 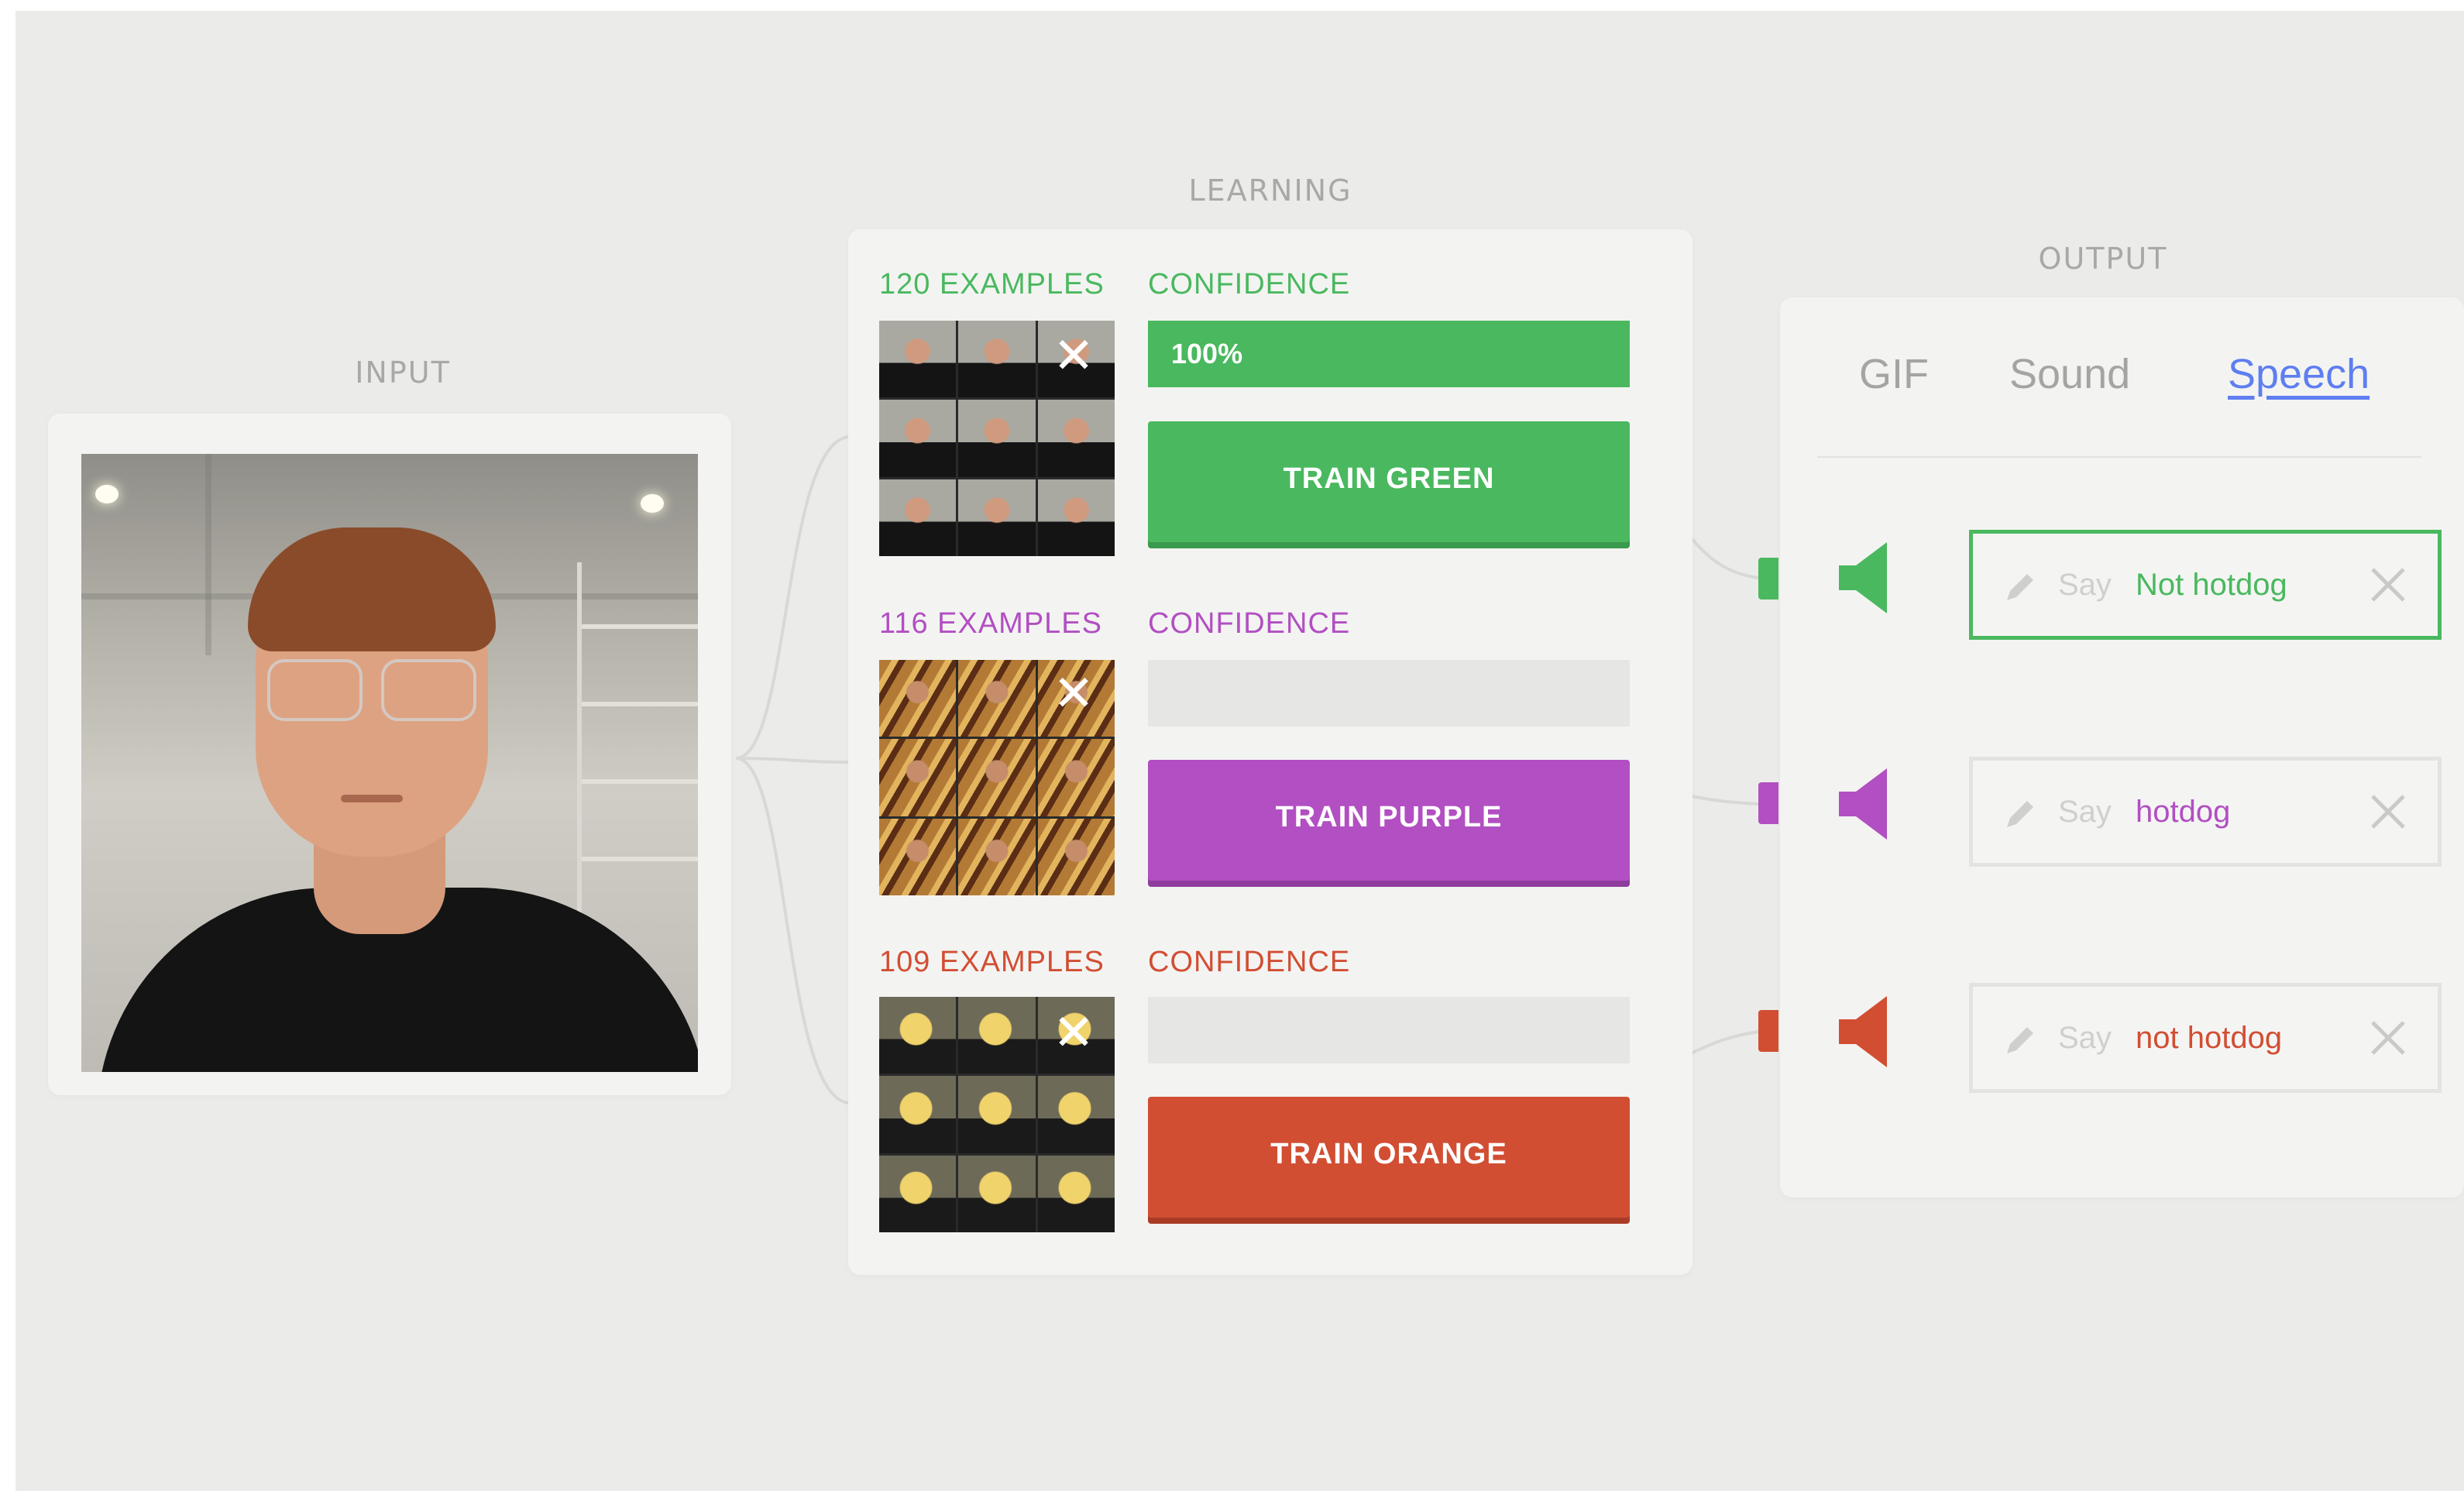 I want to click on say-input-purple: Say hotdog, so click(x=2205, y=812).